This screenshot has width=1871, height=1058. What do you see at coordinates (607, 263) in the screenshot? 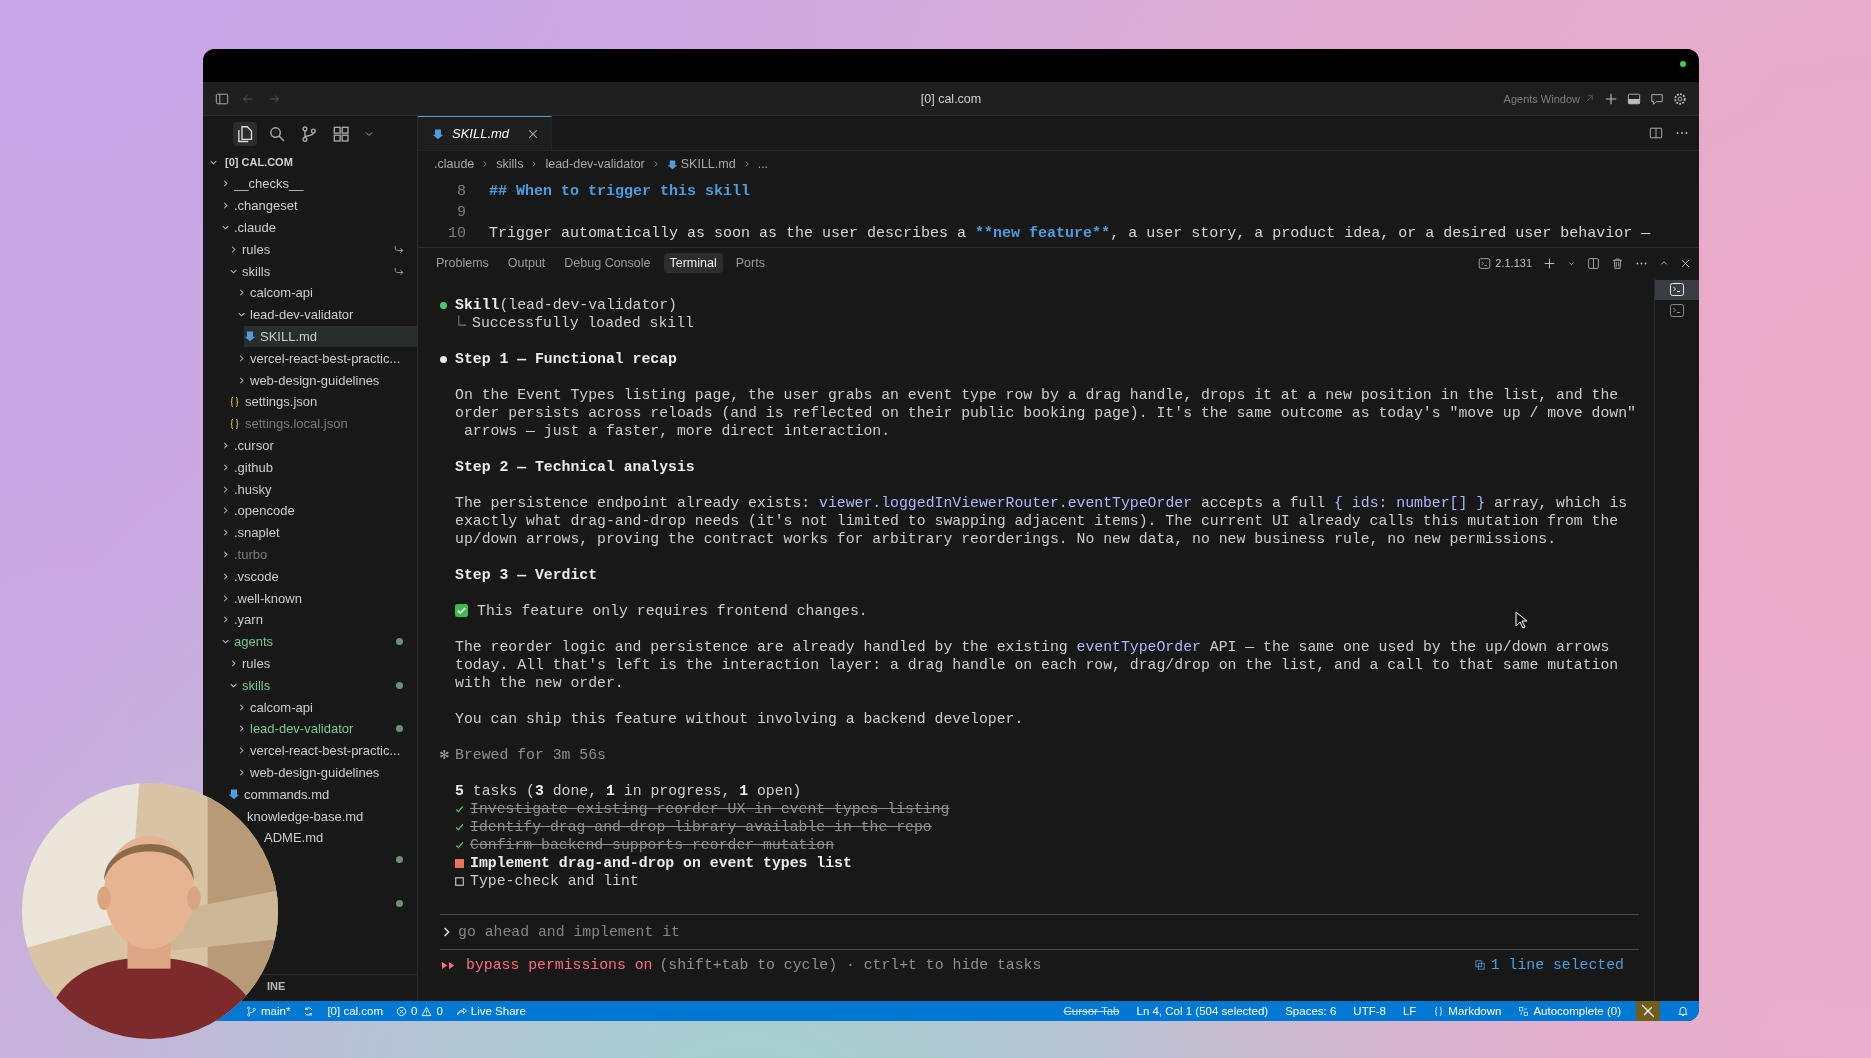
I see `panel-tab: Debug Console` at bounding box center [607, 263].